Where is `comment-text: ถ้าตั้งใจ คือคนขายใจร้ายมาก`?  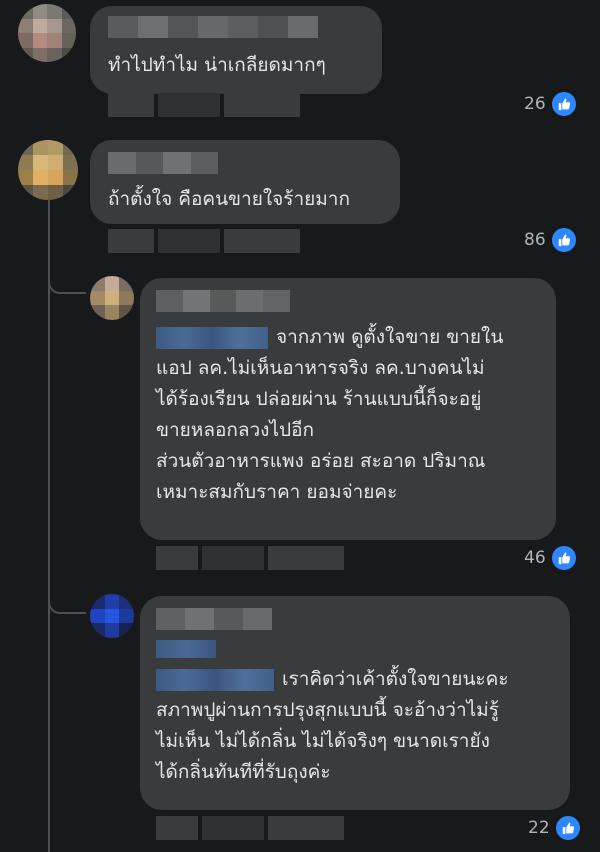 comment-text: ถ้าตั้งใจ คือคนขายใจร้ายมาก is located at coordinates (229, 199).